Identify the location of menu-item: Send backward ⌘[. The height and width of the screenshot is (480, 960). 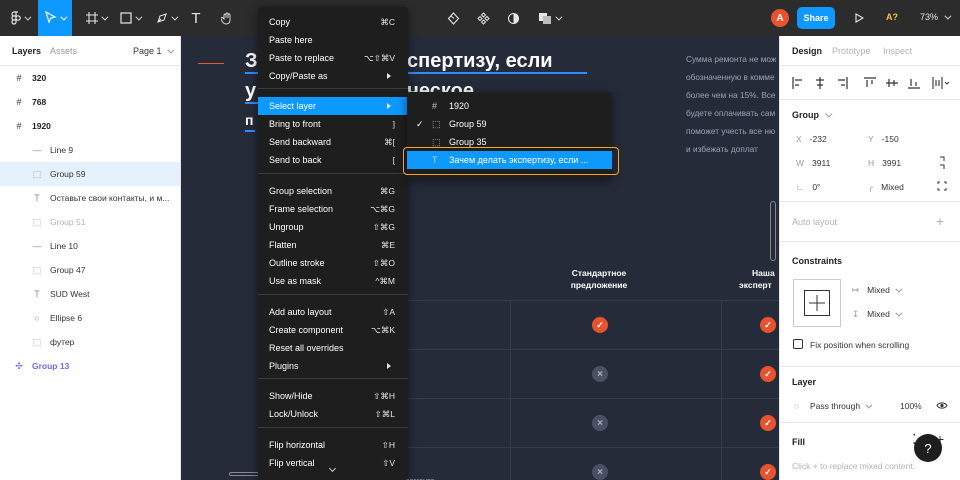
(333, 142).